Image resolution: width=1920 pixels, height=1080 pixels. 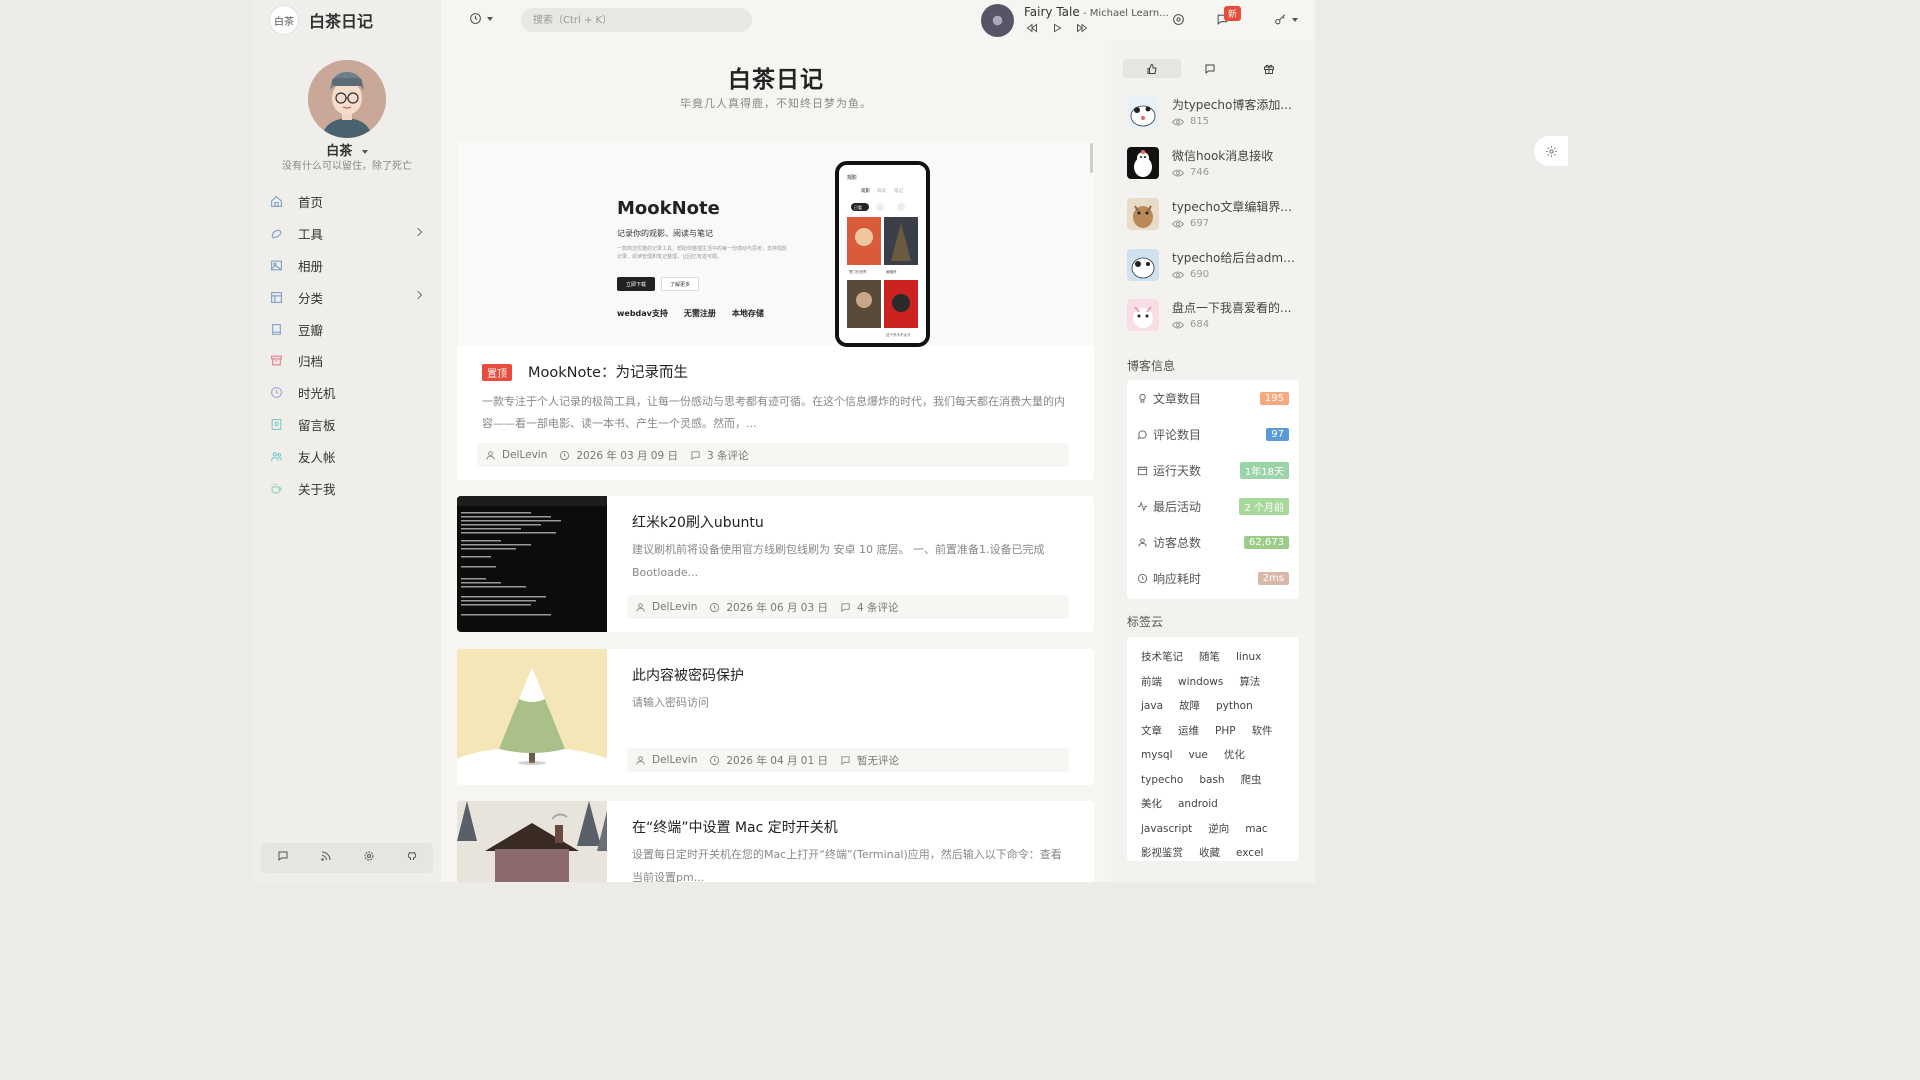 I want to click on tag-item: 软件, so click(x=1262, y=731).